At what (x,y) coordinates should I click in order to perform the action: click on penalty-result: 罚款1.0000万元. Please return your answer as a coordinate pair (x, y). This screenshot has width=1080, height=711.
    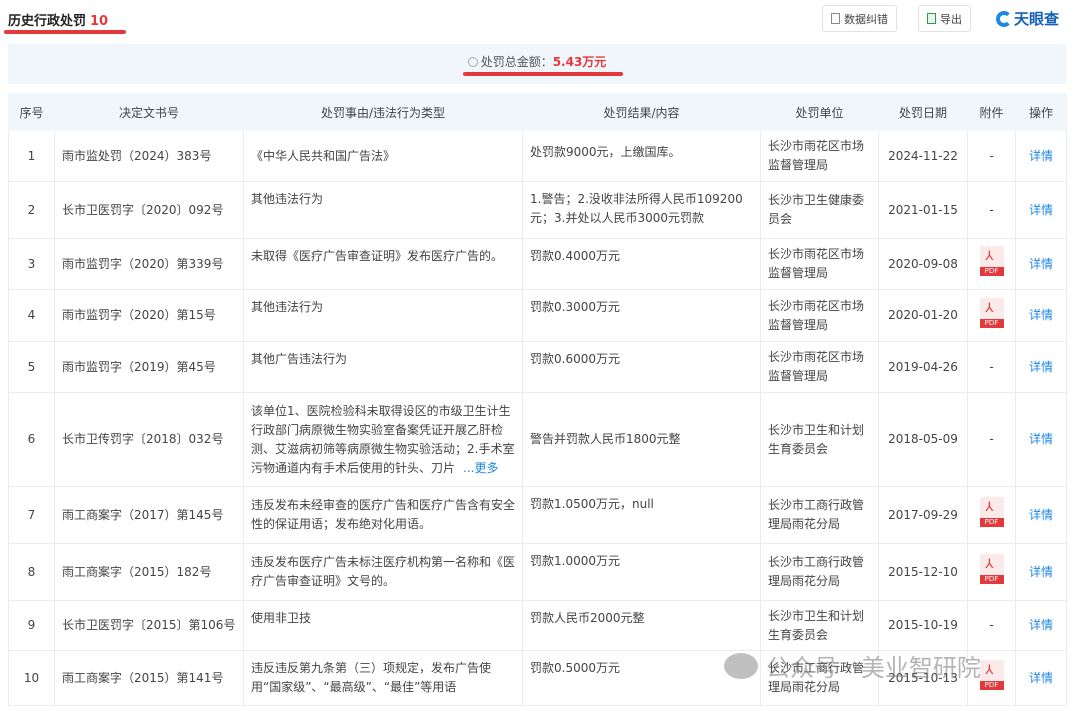
    Looking at the image, I should click on (641, 572).